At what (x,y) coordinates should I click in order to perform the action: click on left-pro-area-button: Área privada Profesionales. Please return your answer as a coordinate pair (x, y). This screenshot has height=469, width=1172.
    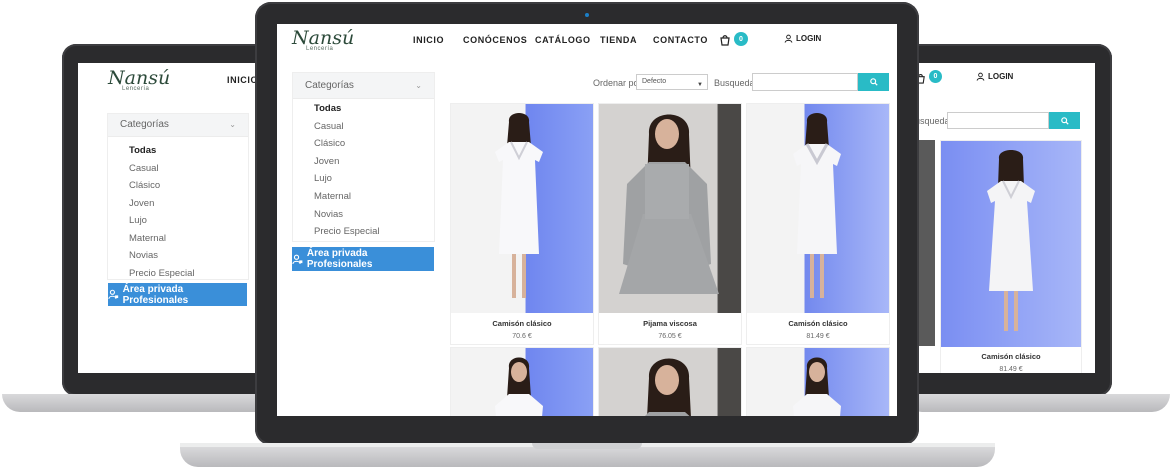
    Looking at the image, I should click on (177, 294).